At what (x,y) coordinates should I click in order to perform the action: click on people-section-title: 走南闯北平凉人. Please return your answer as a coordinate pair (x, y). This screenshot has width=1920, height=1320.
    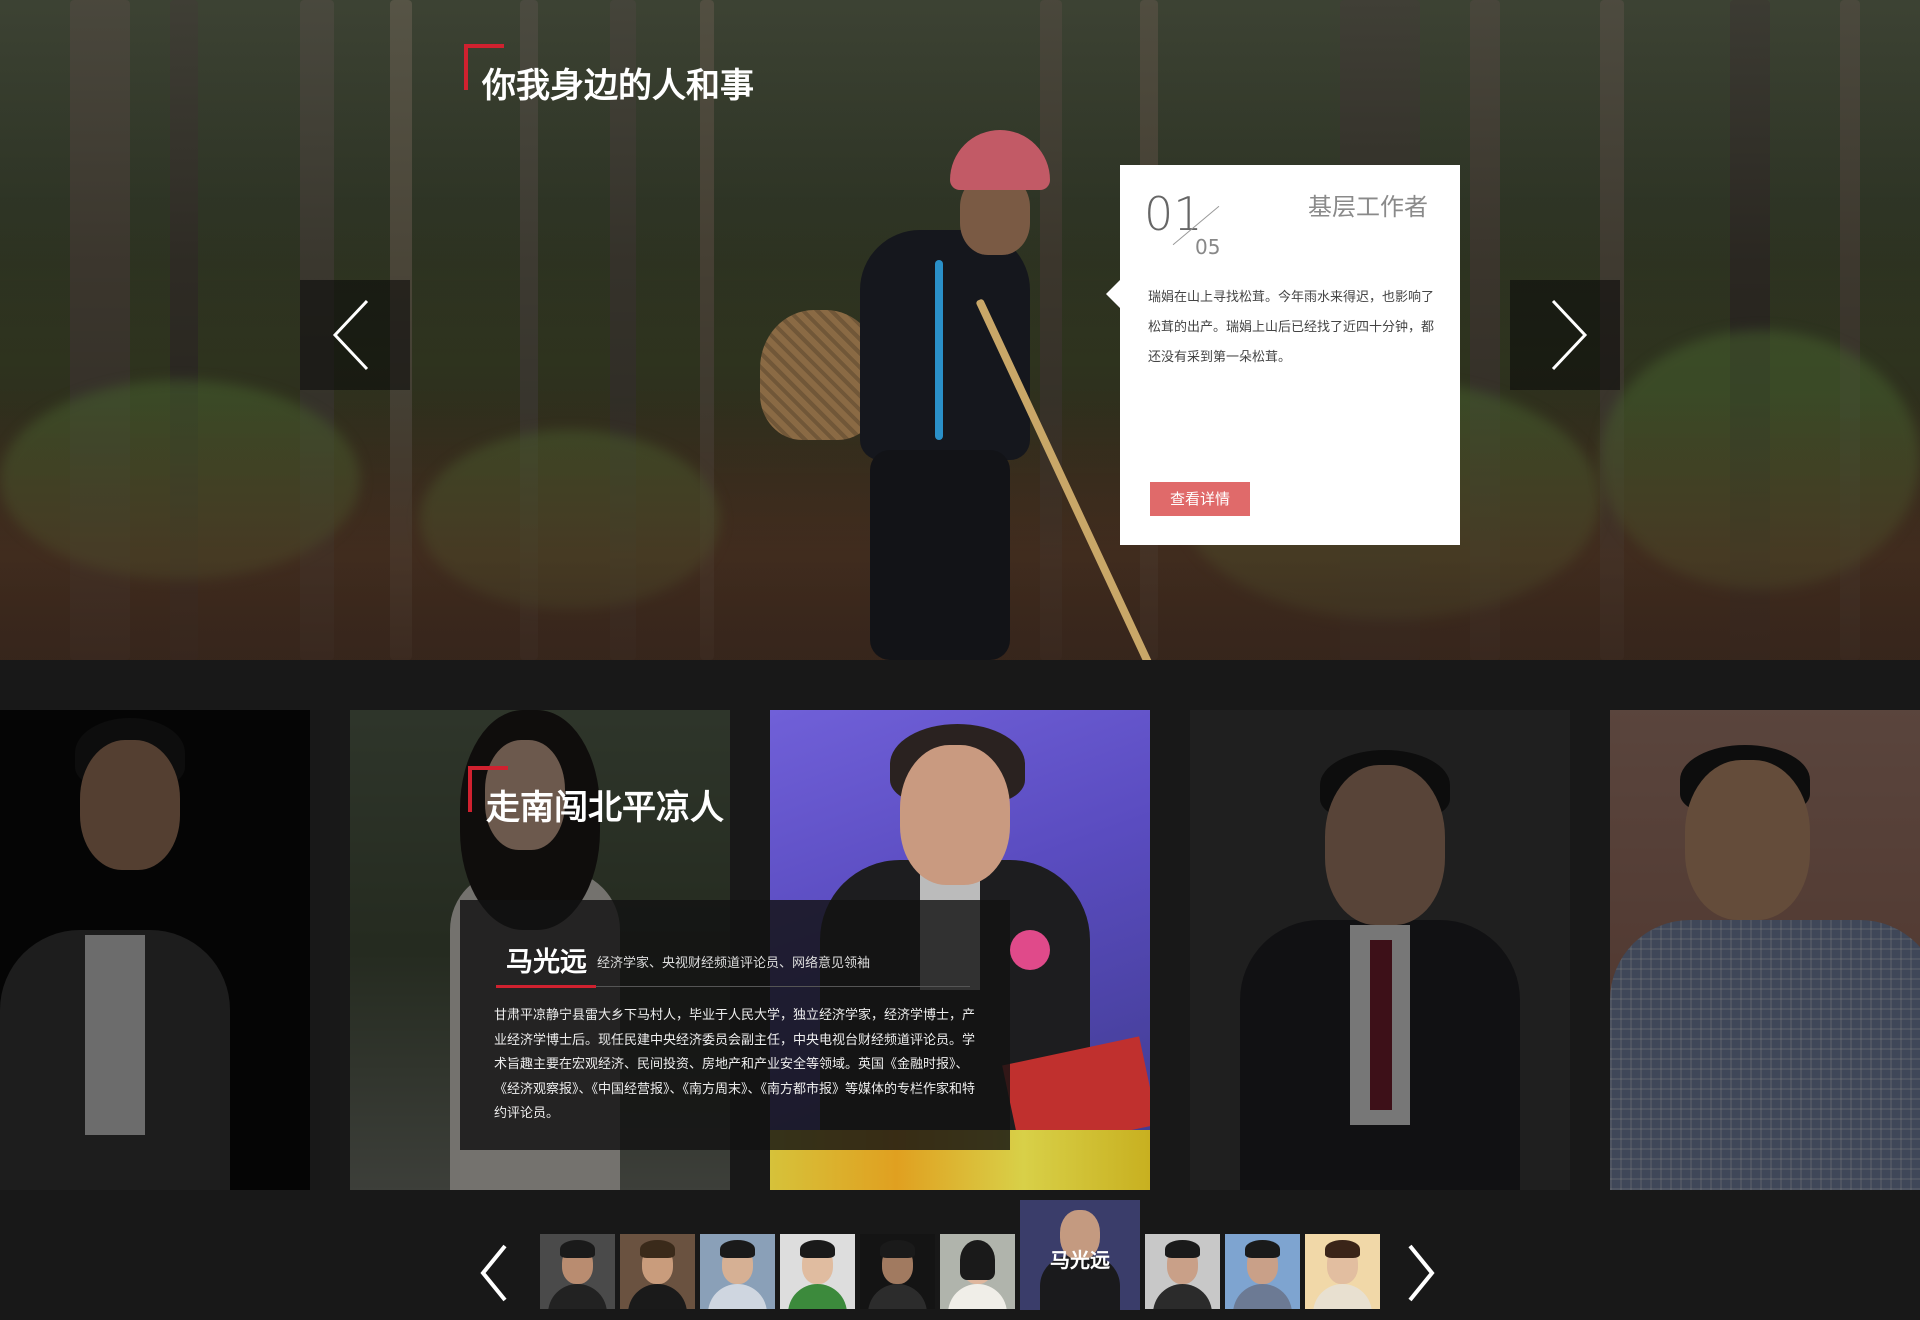
    Looking at the image, I should click on (596, 797).